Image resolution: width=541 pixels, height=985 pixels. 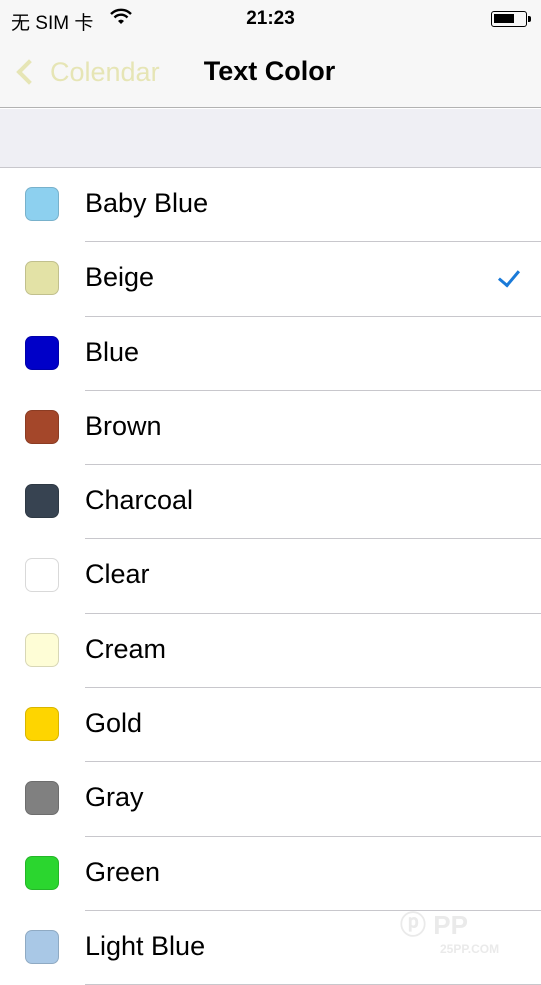 I want to click on color-label: Beige, so click(x=120, y=277).